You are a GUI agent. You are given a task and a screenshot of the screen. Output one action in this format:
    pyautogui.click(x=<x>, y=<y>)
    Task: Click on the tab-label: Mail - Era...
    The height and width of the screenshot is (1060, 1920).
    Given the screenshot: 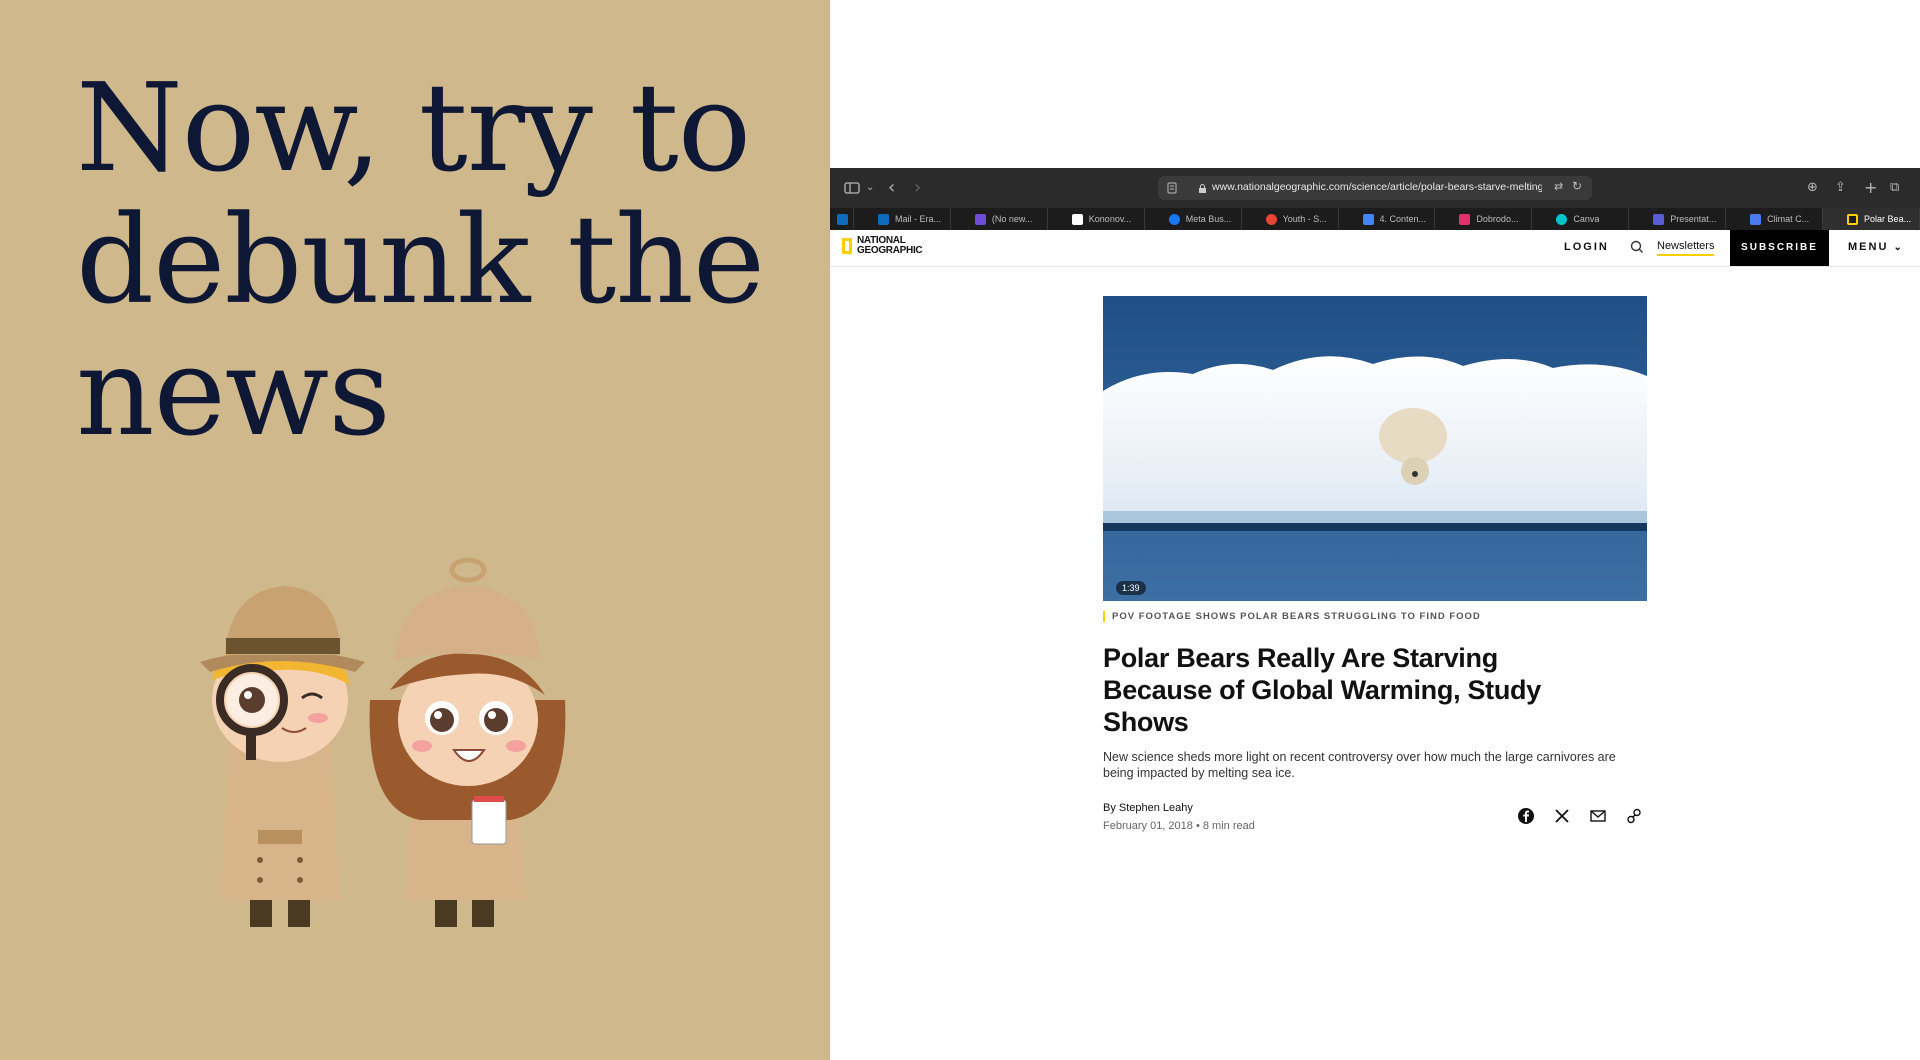 What is the action you would take?
    pyautogui.click(x=917, y=219)
    